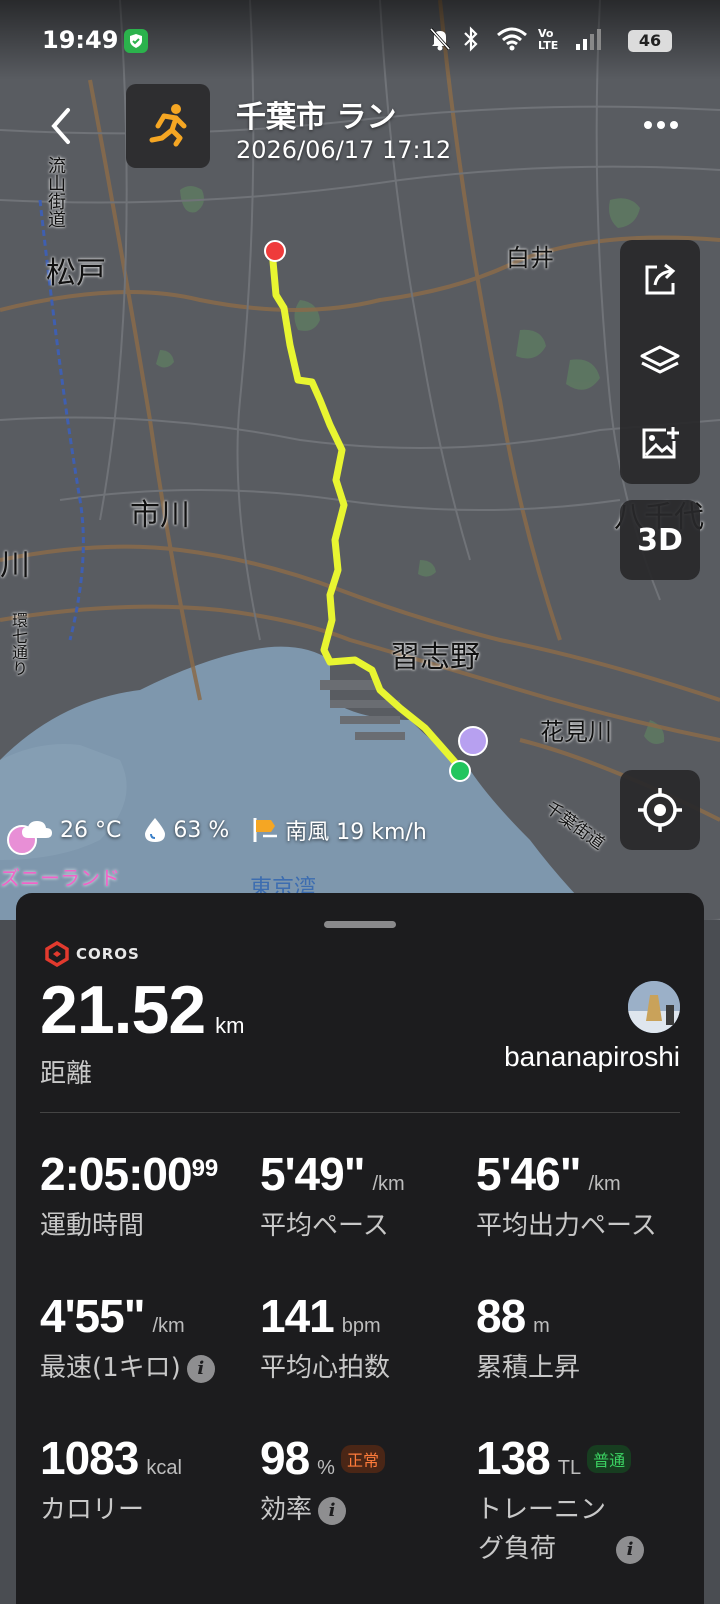  I want to click on map-label-hanamigawa: 花見川, so click(576, 732).